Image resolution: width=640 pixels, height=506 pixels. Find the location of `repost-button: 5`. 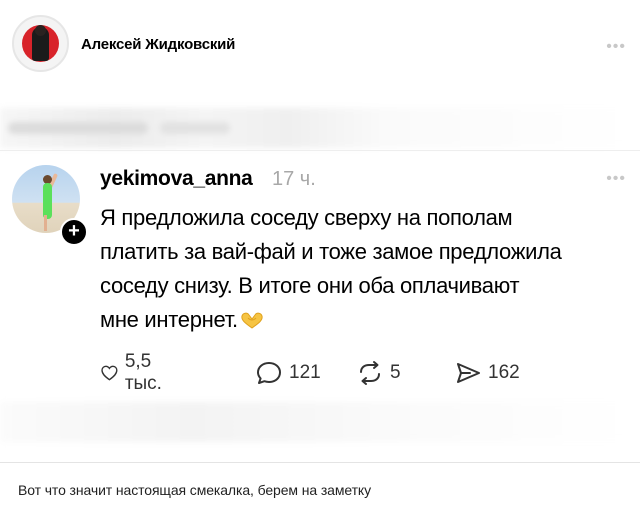

repost-button: 5 is located at coordinates (378, 373).